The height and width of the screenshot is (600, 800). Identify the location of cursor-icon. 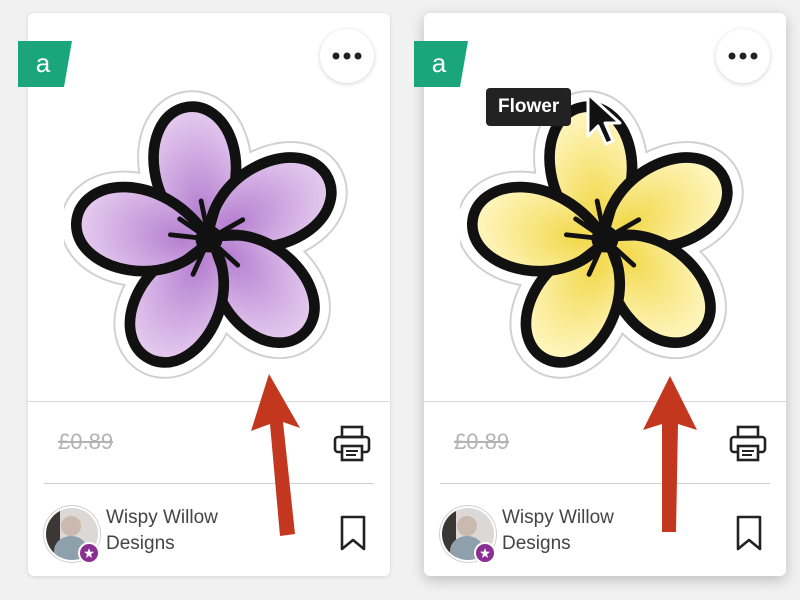
(604, 119).